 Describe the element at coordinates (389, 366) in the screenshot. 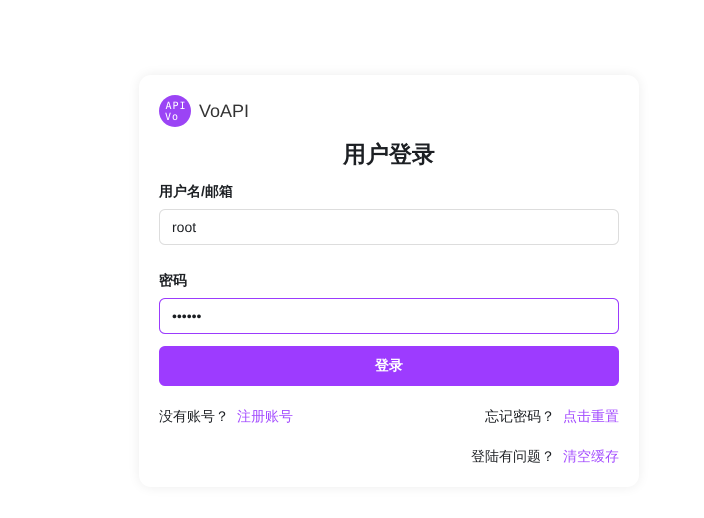

I see `login-button: 登录` at that location.